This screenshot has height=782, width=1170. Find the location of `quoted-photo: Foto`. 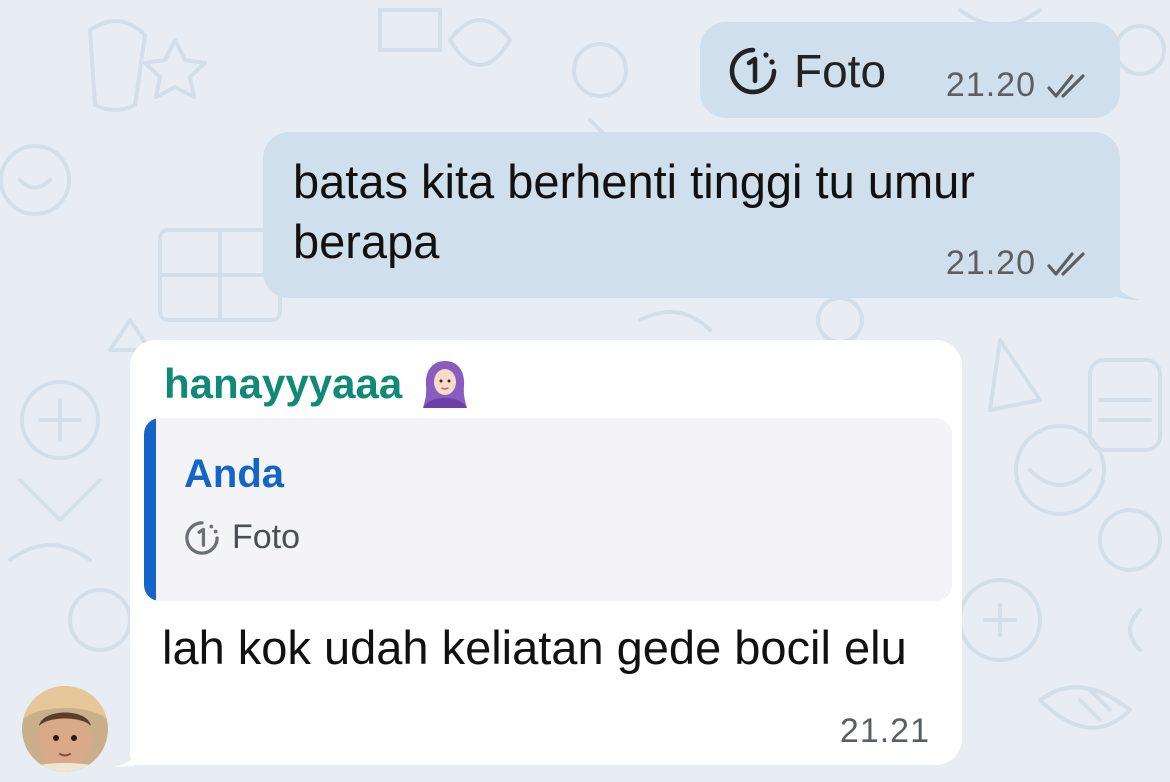

quoted-photo: Foto is located at coordinates (242, 537).